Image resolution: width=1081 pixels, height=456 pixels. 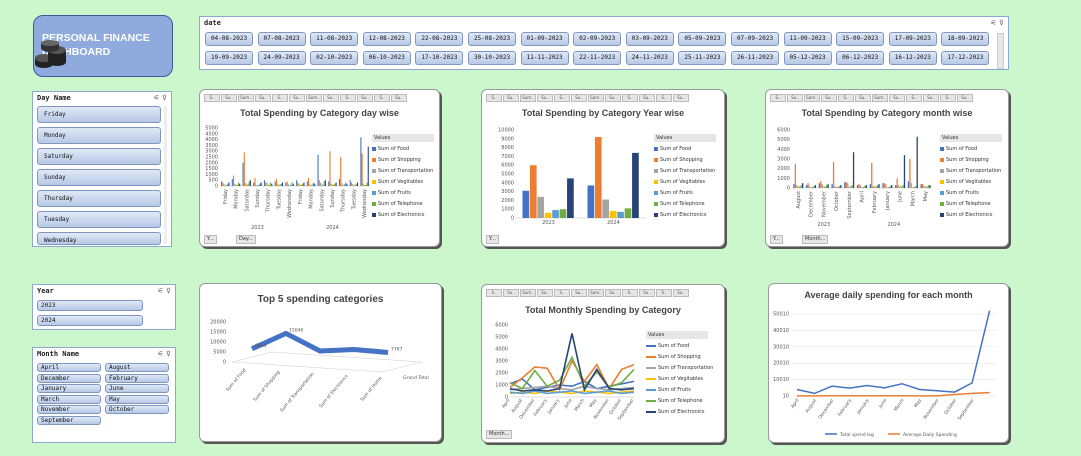 What do you see at coordinates (811, 406) in the screenshot?
I see `x-tick-label: August` at bounding box center [811, 406].